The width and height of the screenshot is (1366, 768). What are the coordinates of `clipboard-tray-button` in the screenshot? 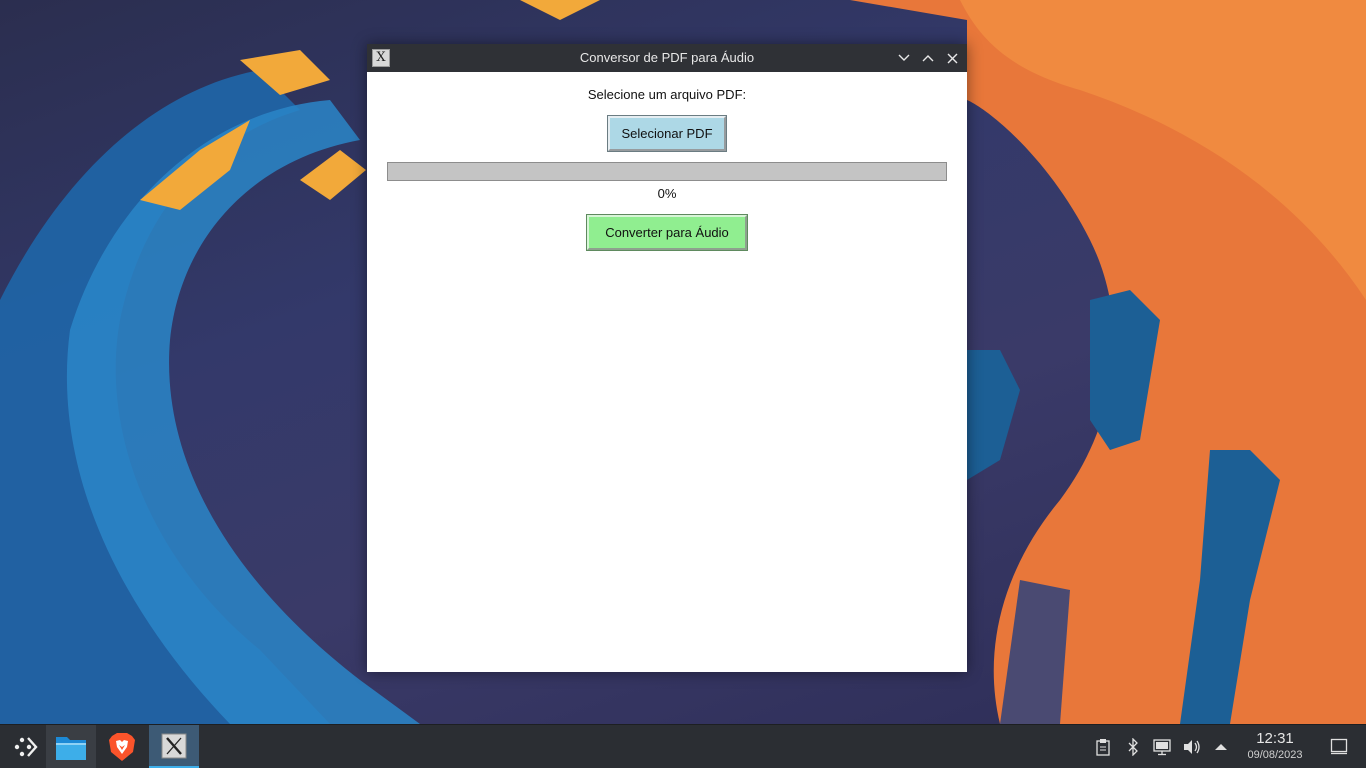 It's located at (1103, 747).